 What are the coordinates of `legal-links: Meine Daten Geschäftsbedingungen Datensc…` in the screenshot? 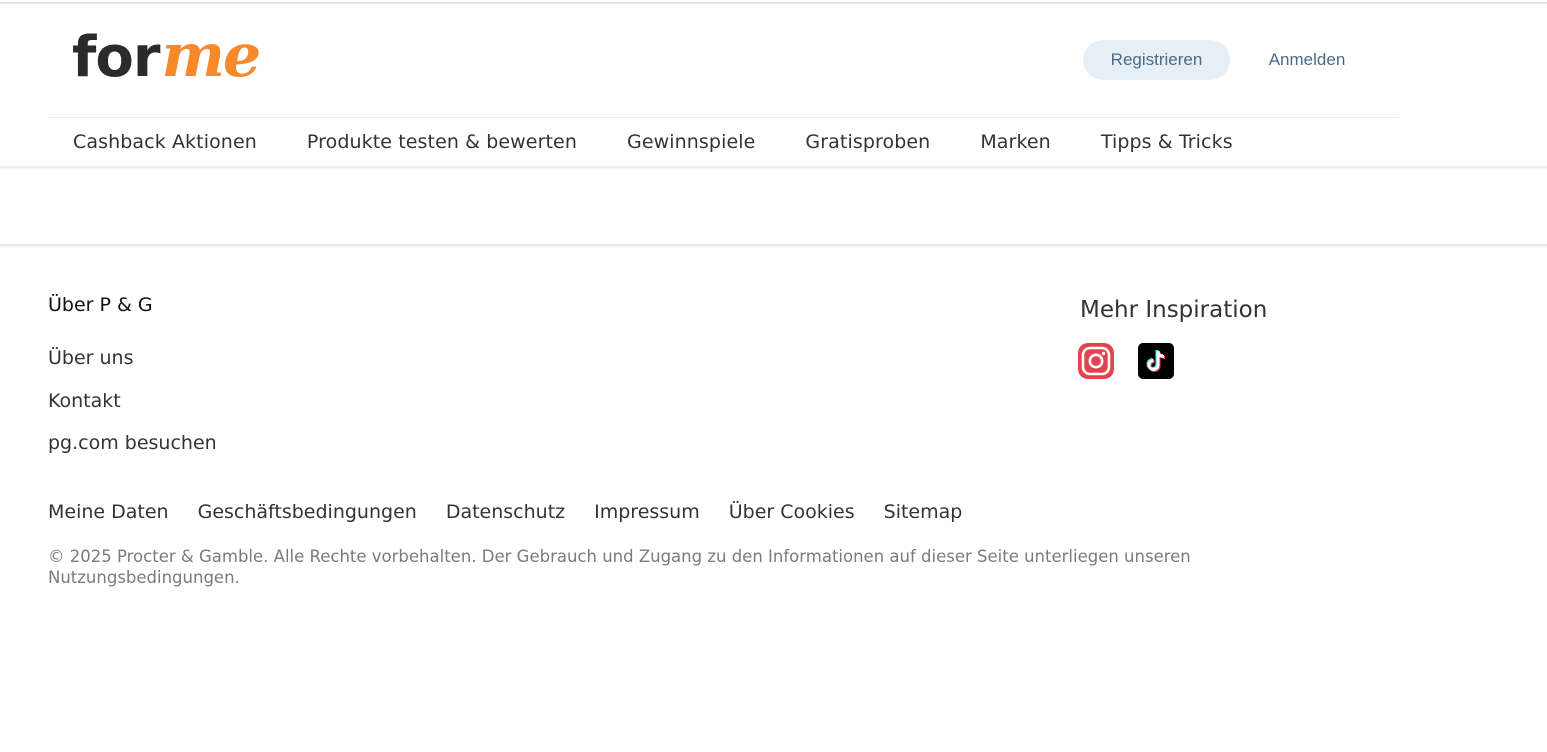 It's located at (519, 512).